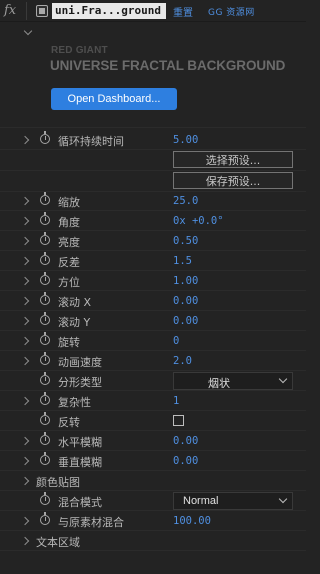 The width and height of the screenshot is (320, 574). What do you see at coordinates (80, 362) in the screenshot?
I see `param-label: 动画速度` at bounding box center [80, 362].